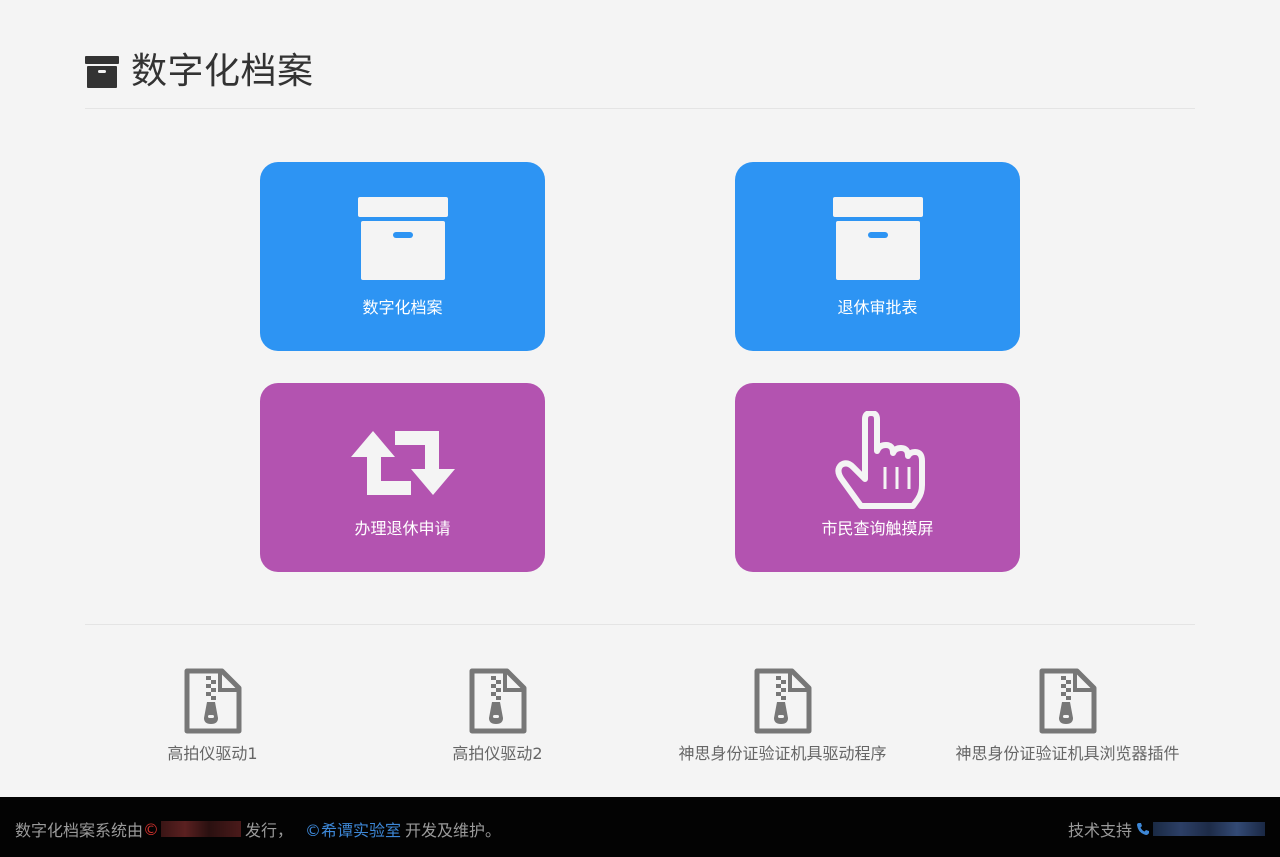 The height and width of the screenshot is (857, 1280). I want to click on download-camera-driver-1: 高拍仪驱动1, so click(212, 716).